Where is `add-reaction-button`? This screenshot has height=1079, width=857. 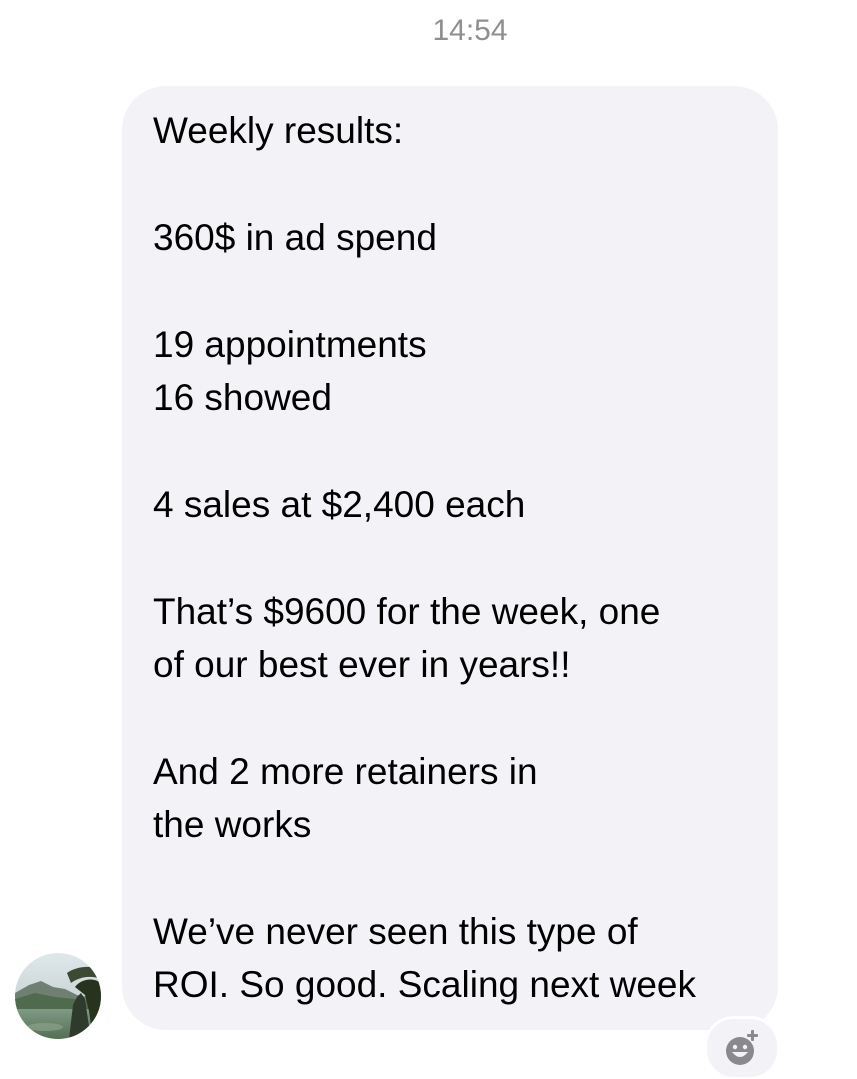 add-reaction-button is located at coordinates (742, 1047).